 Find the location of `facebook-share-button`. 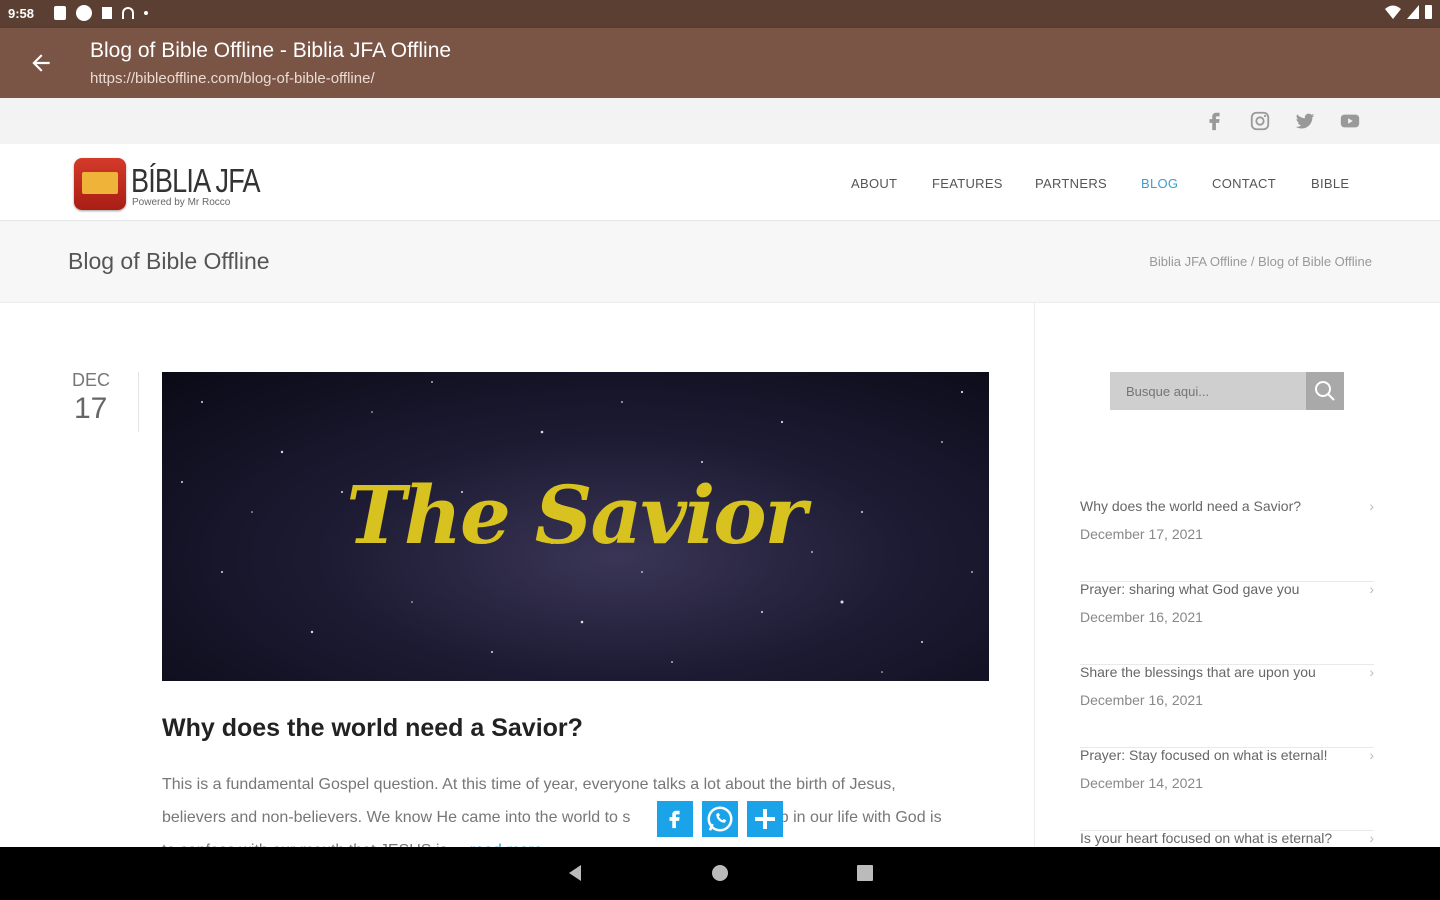

facebook-share-button is located at coordinates (675, 819).